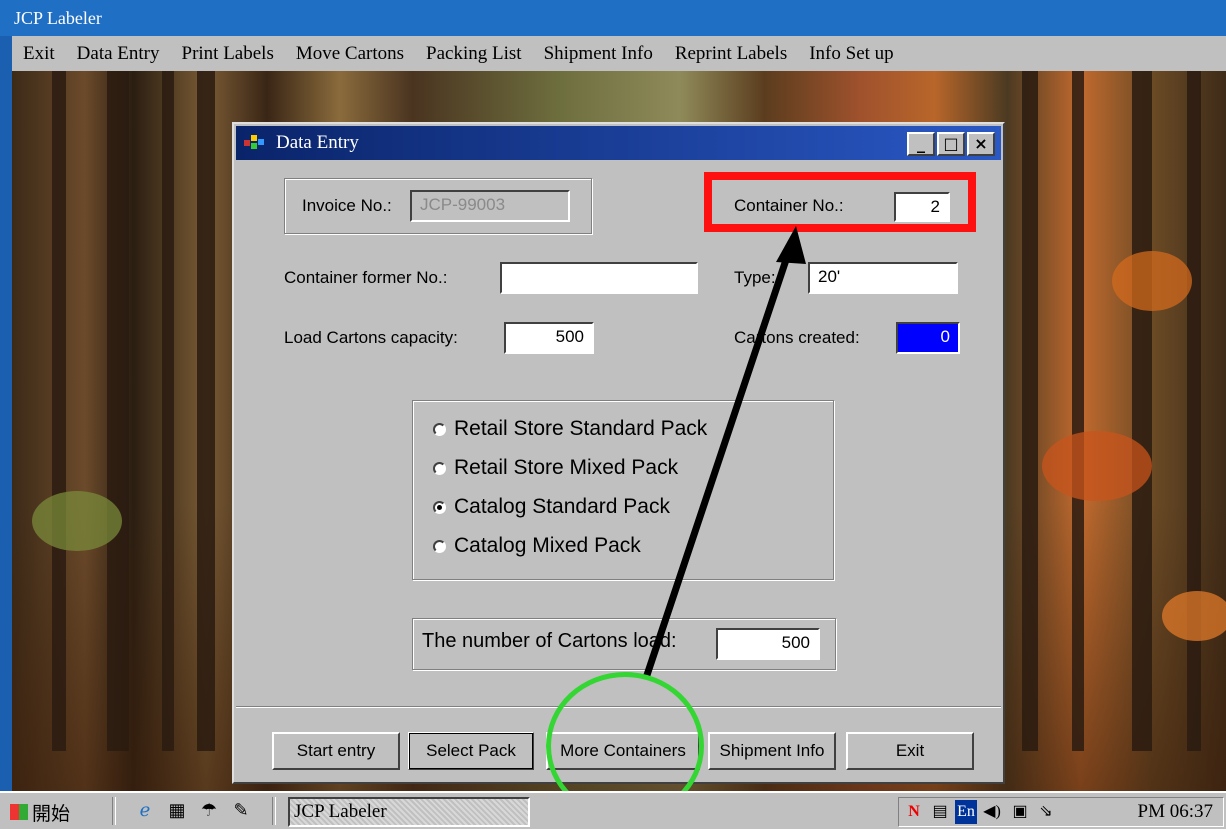 The width and height of the screenshot is (1226, 829). Describe the element at coordinates (51, 814) in the screenshot. I see `start-label: 開始` at that location.